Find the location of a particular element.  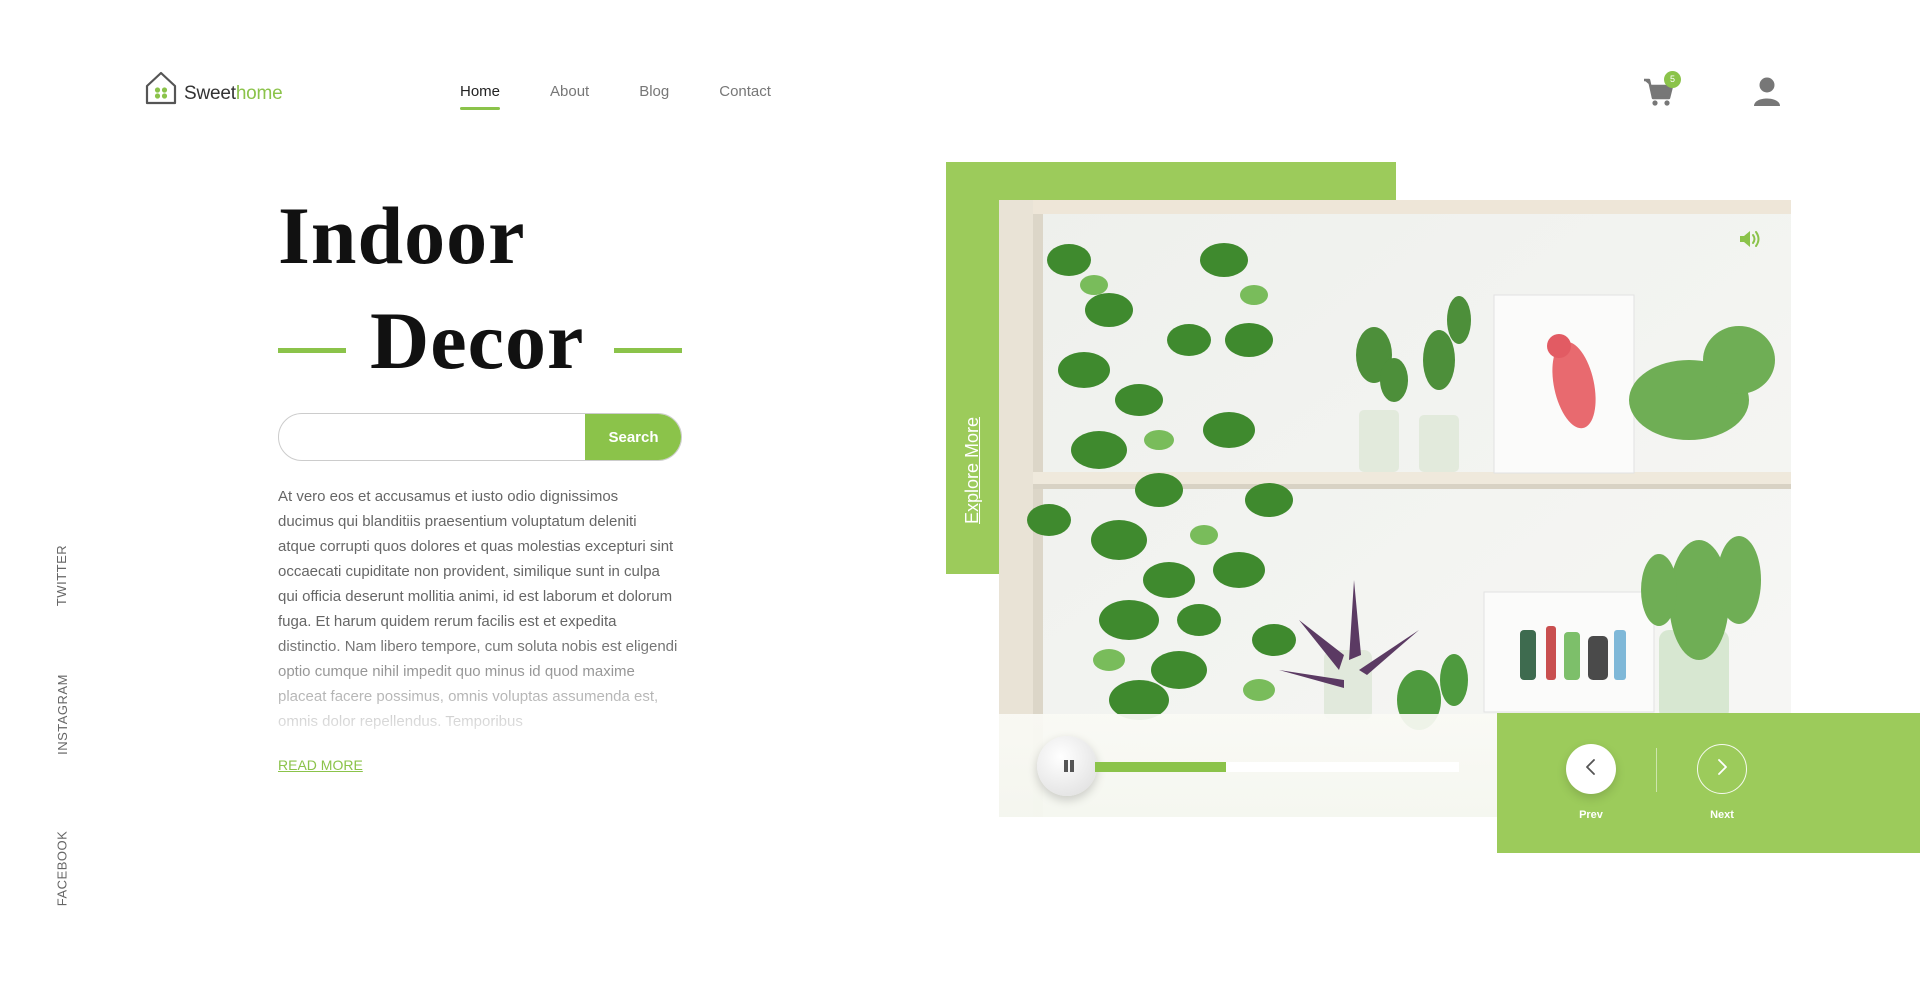

user-account-button is located at coordinates (1767, 93).